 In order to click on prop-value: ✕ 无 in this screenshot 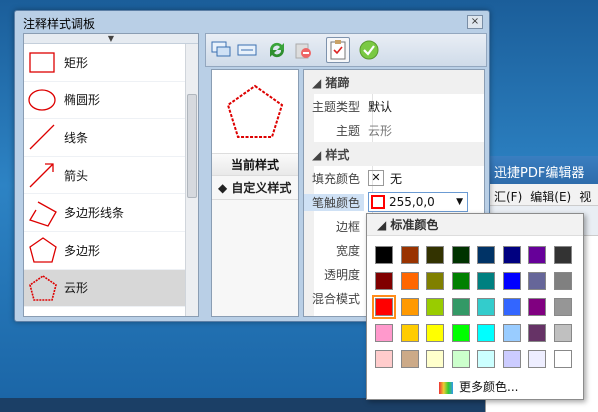, I will do `click(385, 178)`.